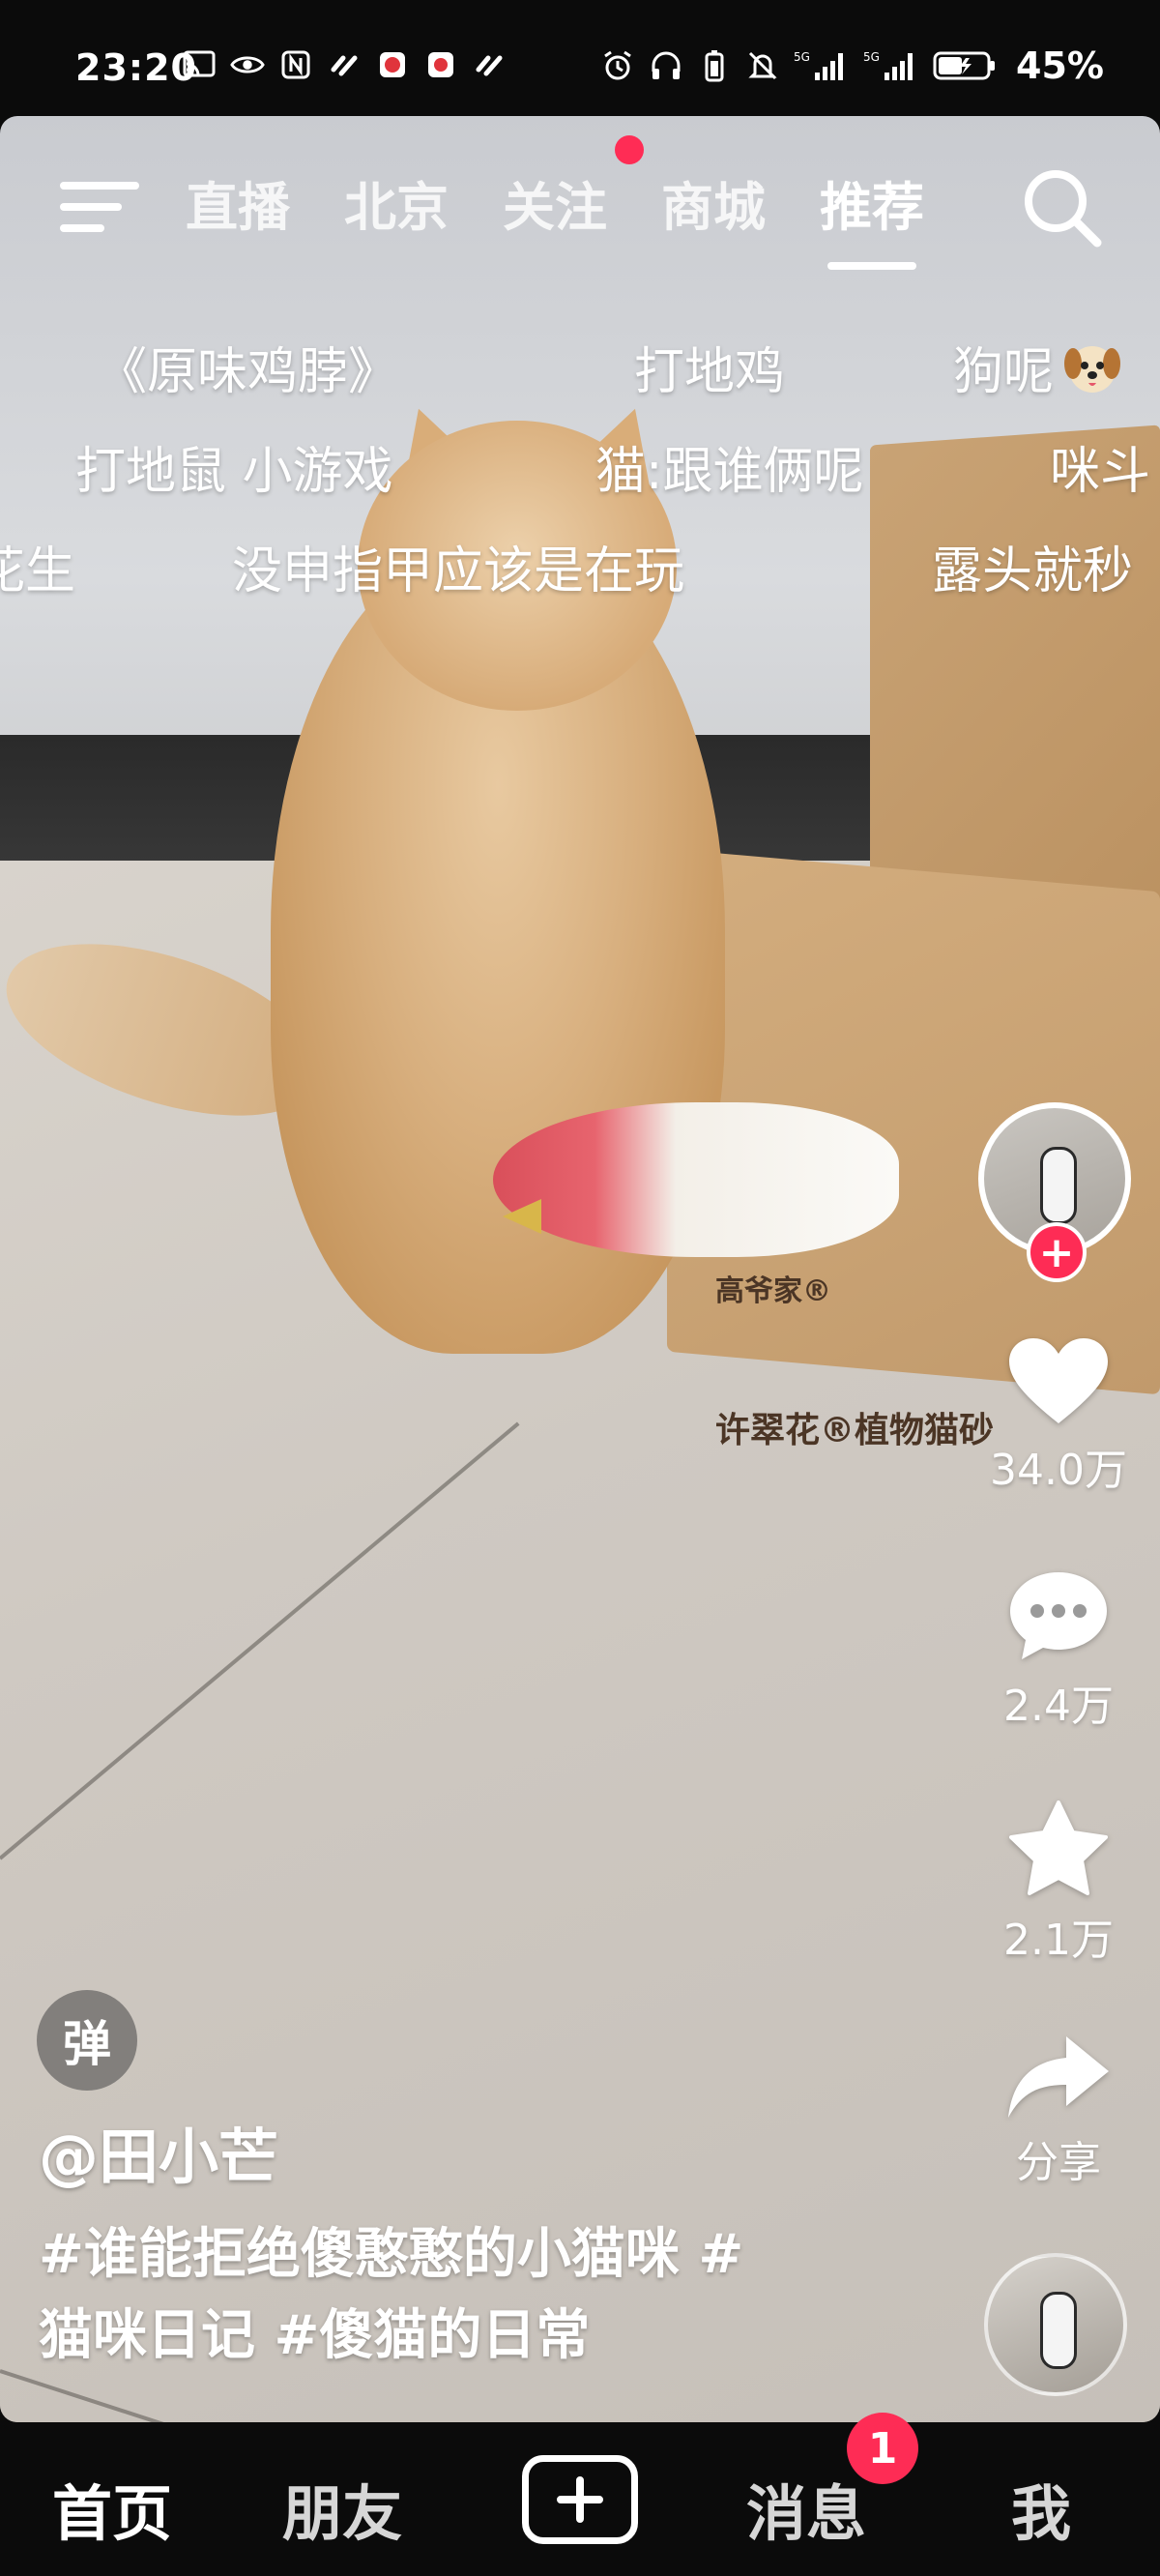 Image resolution: width=1160 pixels, height=2576 pixels. Describe the element at coordinates (891, 65) in the screenshot. I see `signal-5g-icon-2: 5G` at that location.